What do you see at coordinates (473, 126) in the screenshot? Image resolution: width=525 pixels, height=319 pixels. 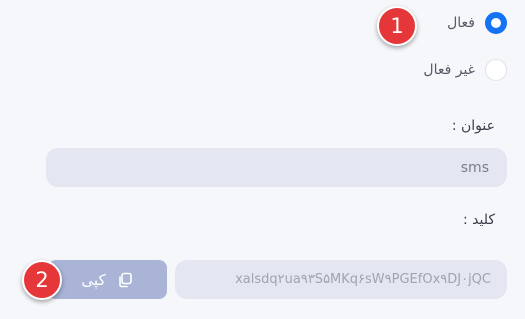 I see `title-label: عنوان :` at bounding box center [473, 126].